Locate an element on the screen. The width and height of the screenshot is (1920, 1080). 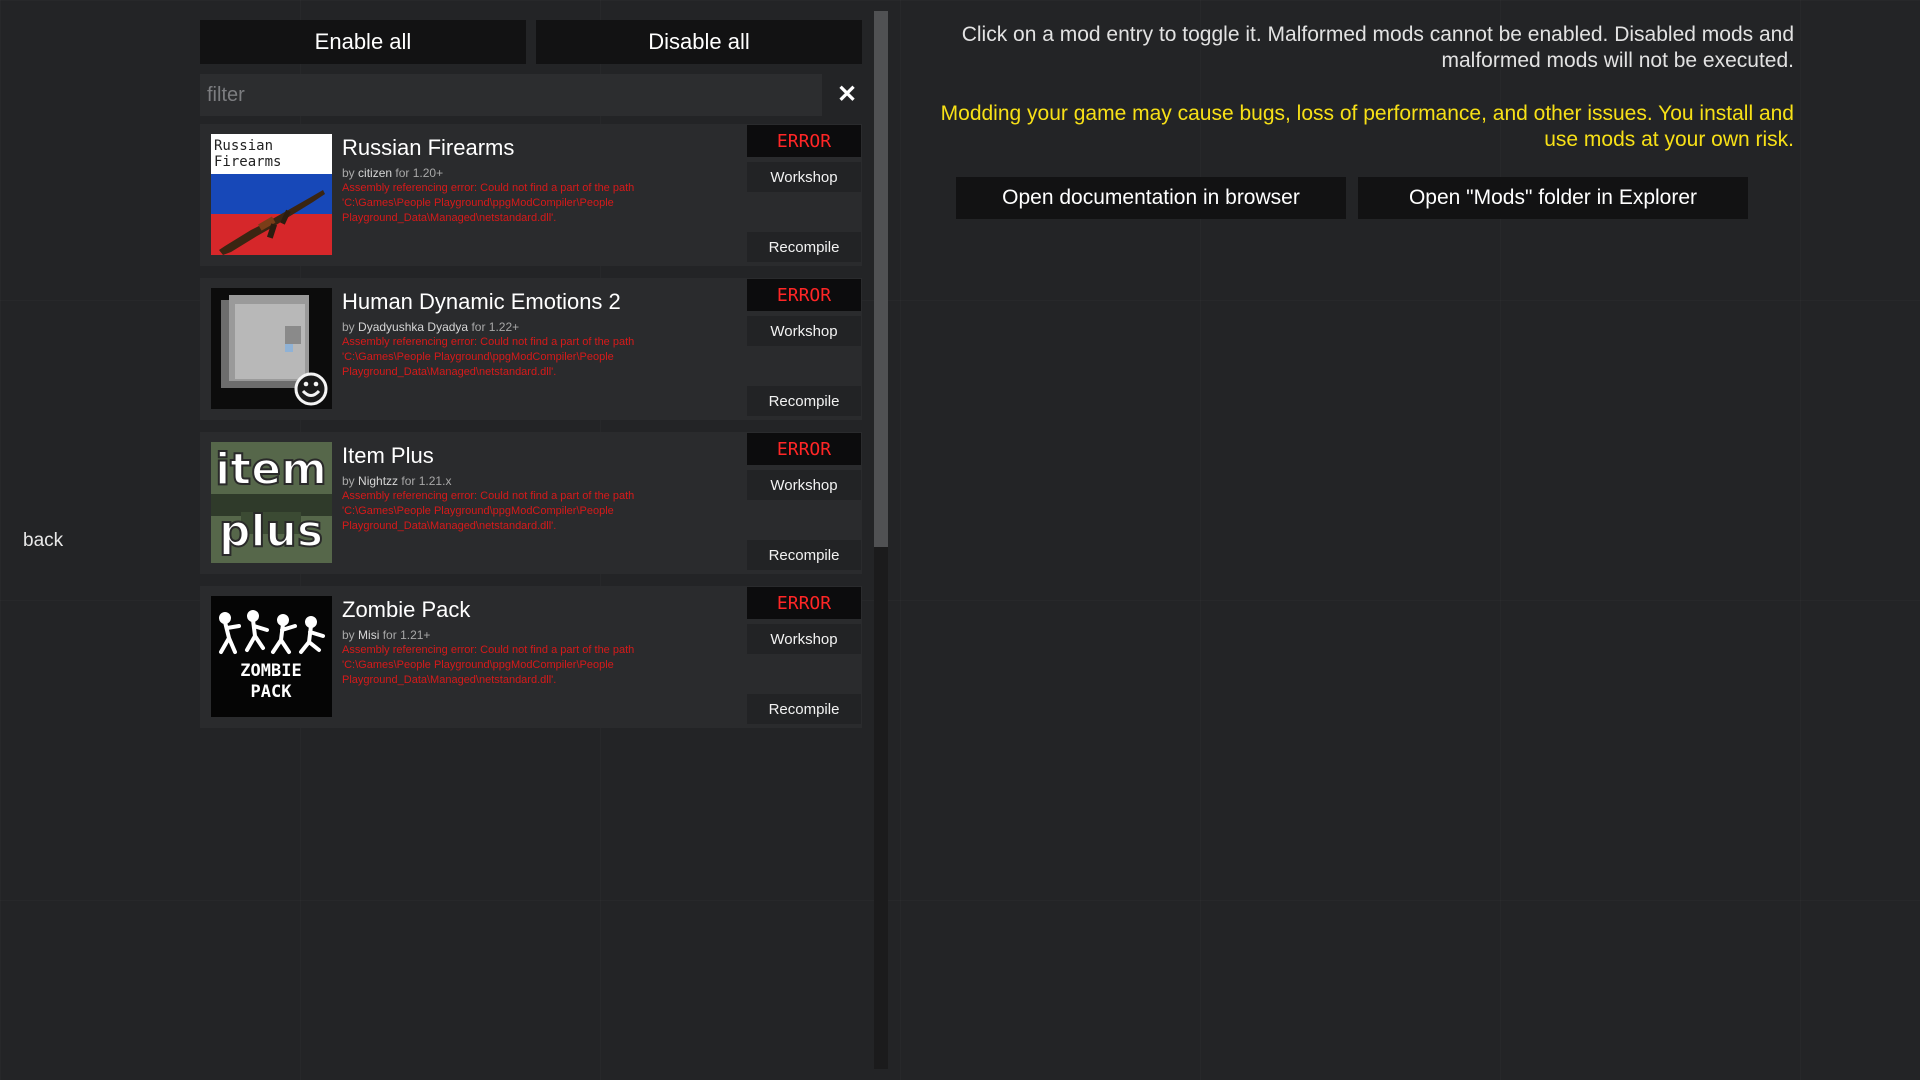
mod-author: Misi is located at coordinates (369, 635).